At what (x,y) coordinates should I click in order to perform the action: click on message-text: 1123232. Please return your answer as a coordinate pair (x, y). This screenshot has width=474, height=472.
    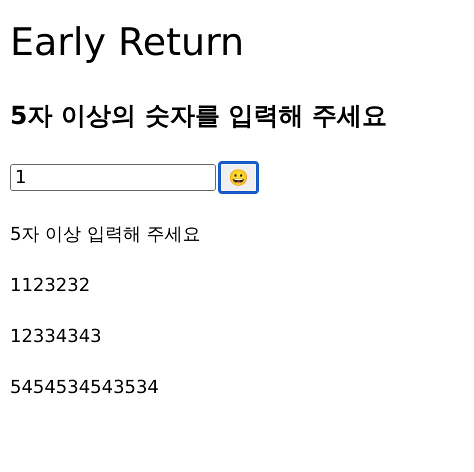
    Looking at the image, I should click on (51, 286).